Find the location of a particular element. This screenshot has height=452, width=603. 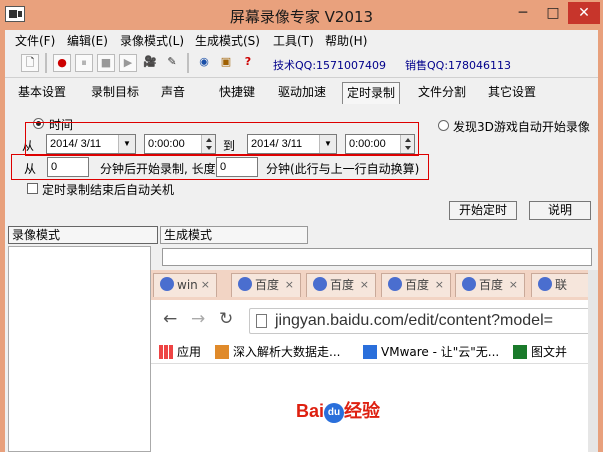

tab-sound: 声音 is located at coordinates (173, 93).